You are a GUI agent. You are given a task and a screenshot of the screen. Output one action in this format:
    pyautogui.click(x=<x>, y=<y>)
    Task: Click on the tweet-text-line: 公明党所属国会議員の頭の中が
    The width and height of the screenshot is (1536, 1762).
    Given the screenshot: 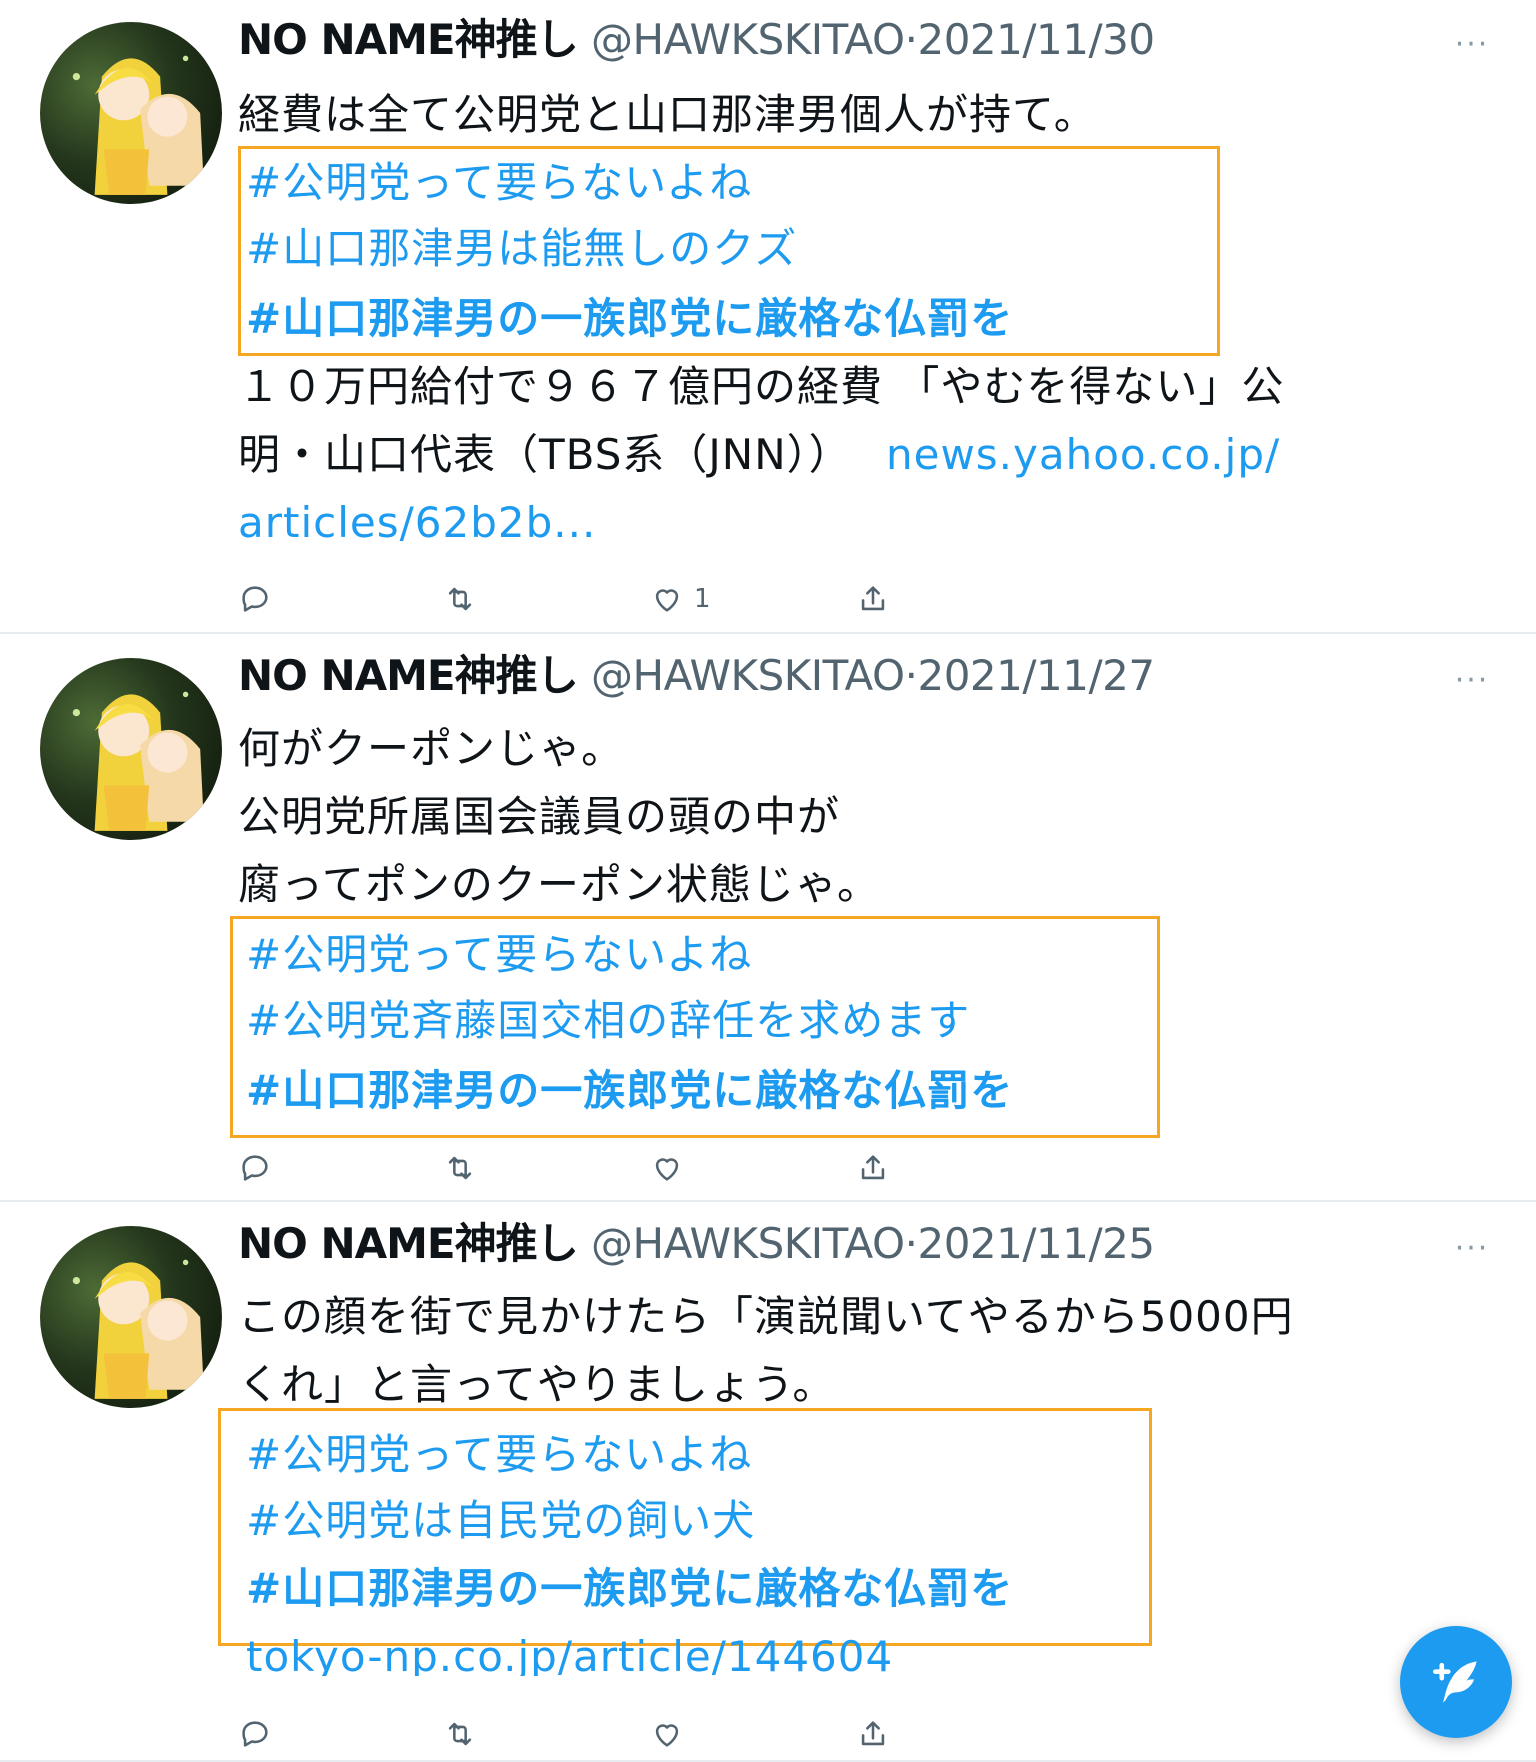 What is the action you would take?
    pyautogui.click(x=539, y=816)
    